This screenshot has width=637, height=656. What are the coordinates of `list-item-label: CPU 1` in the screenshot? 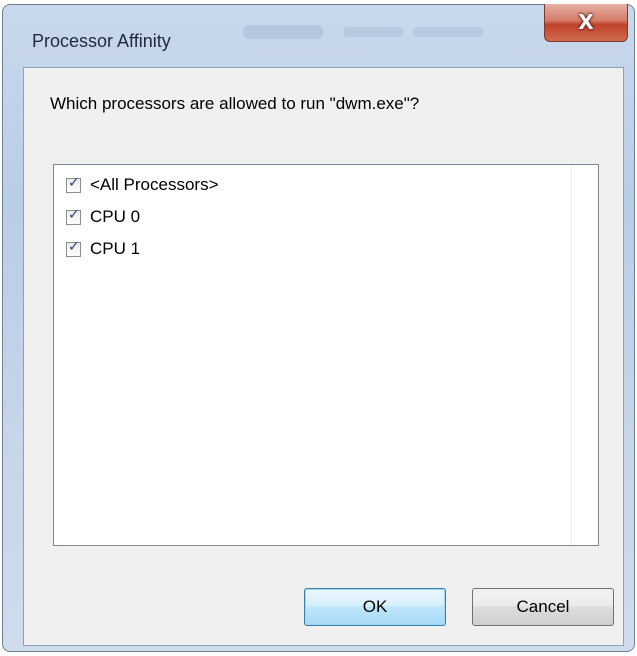 It's located at (115, 248).